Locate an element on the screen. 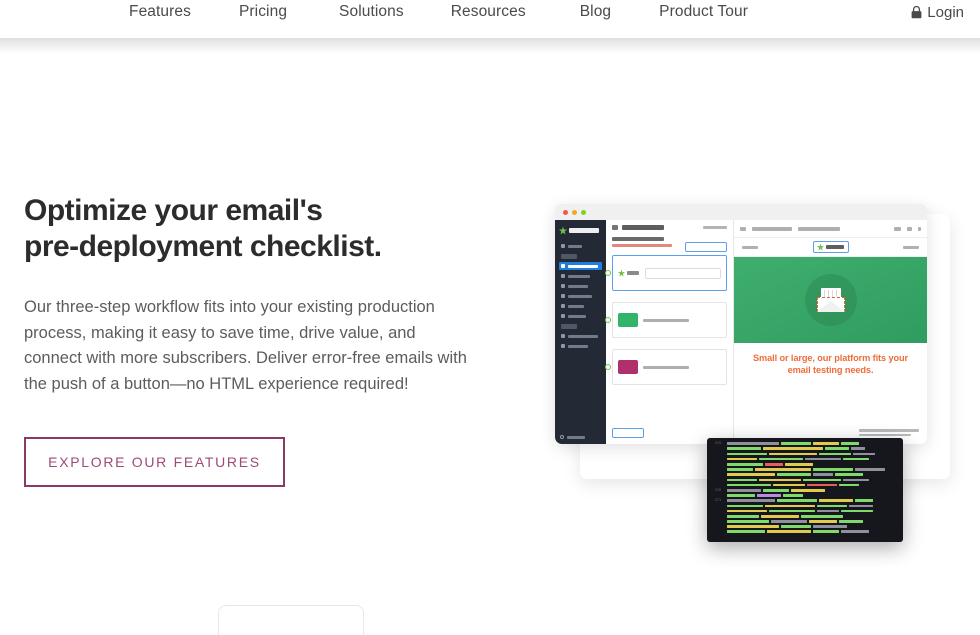 The width and height of the screenshot is (980, 635). mockup-email-hero is located at coordinates (830, 300).